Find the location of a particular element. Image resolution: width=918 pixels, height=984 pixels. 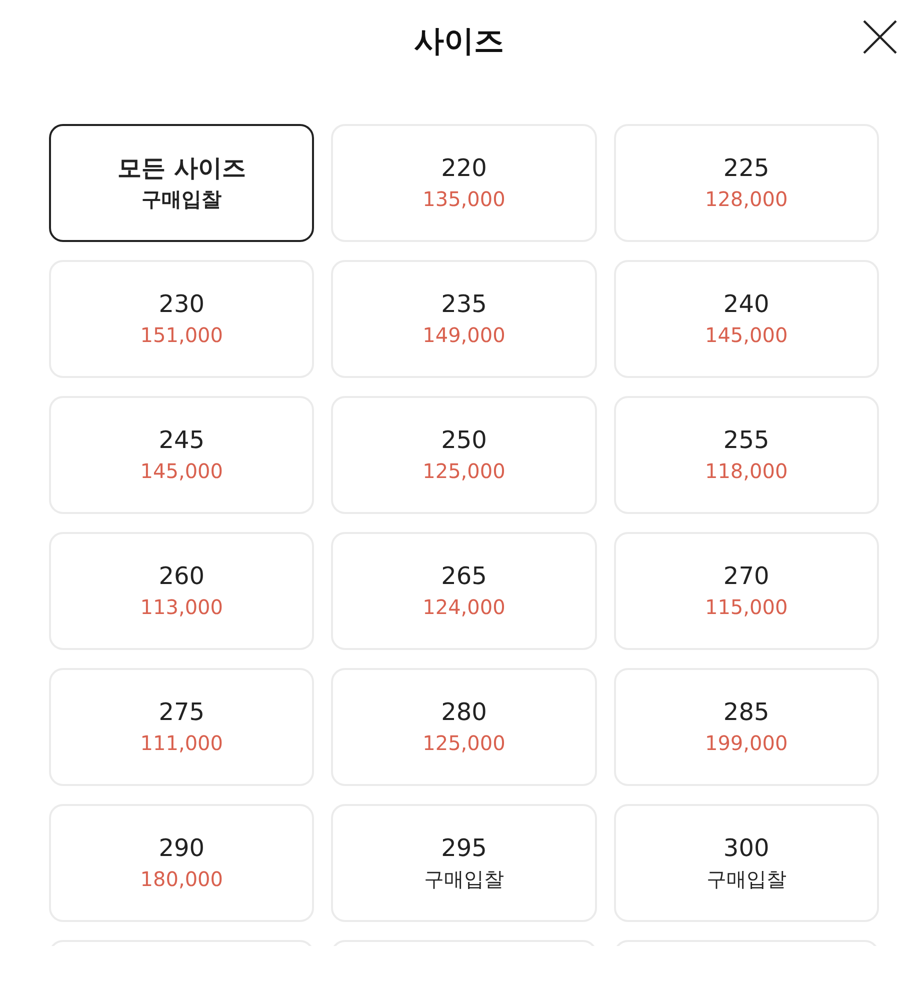

size-option: 290 180,000 is located at coordinates (181, 863).